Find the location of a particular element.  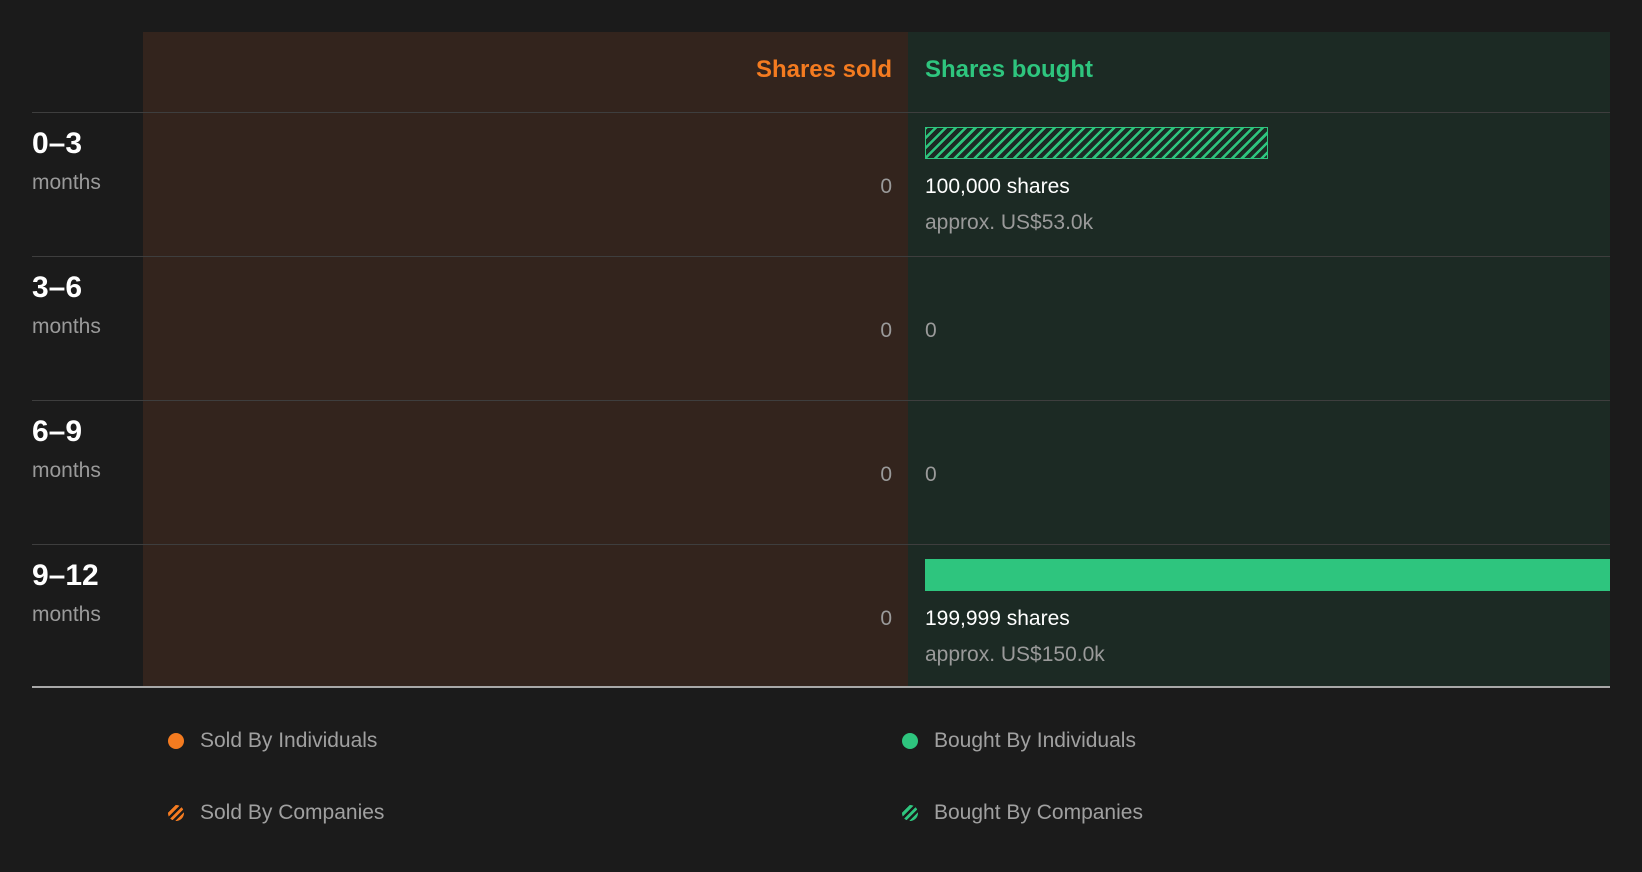

period-label: 9–12 is located at coordinates (65, 575).